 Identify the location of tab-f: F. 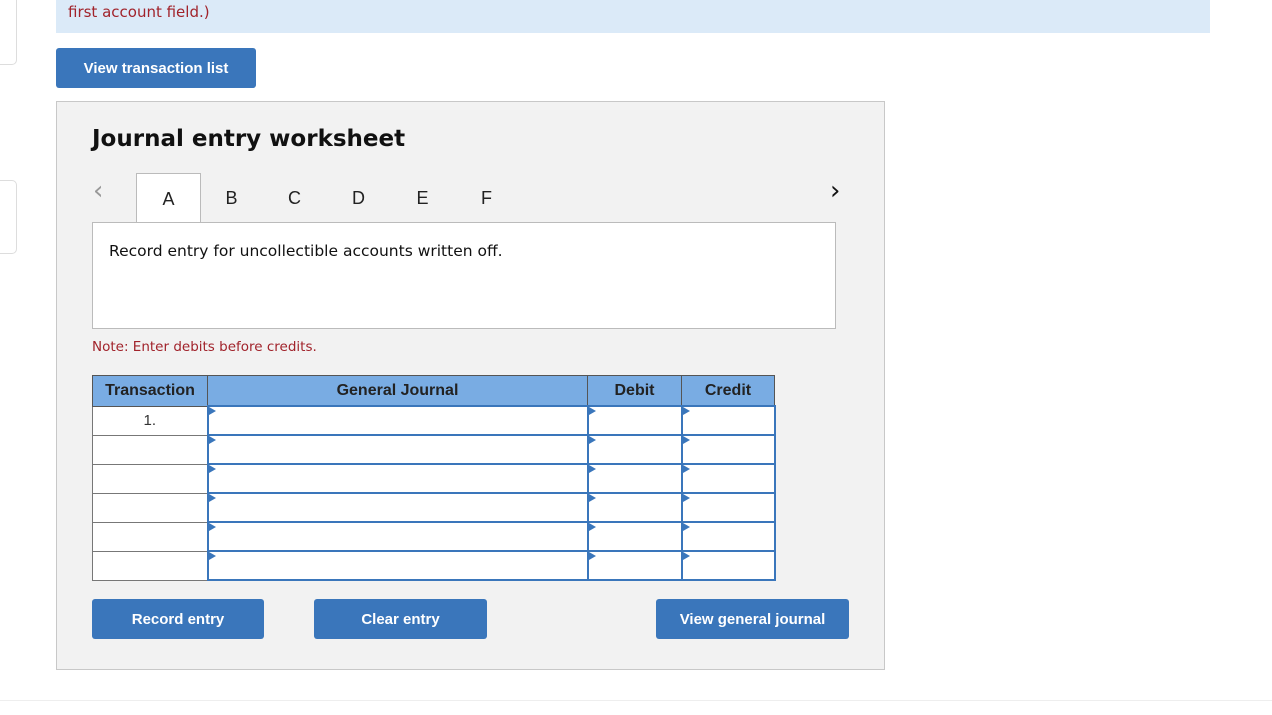
(486, 198).